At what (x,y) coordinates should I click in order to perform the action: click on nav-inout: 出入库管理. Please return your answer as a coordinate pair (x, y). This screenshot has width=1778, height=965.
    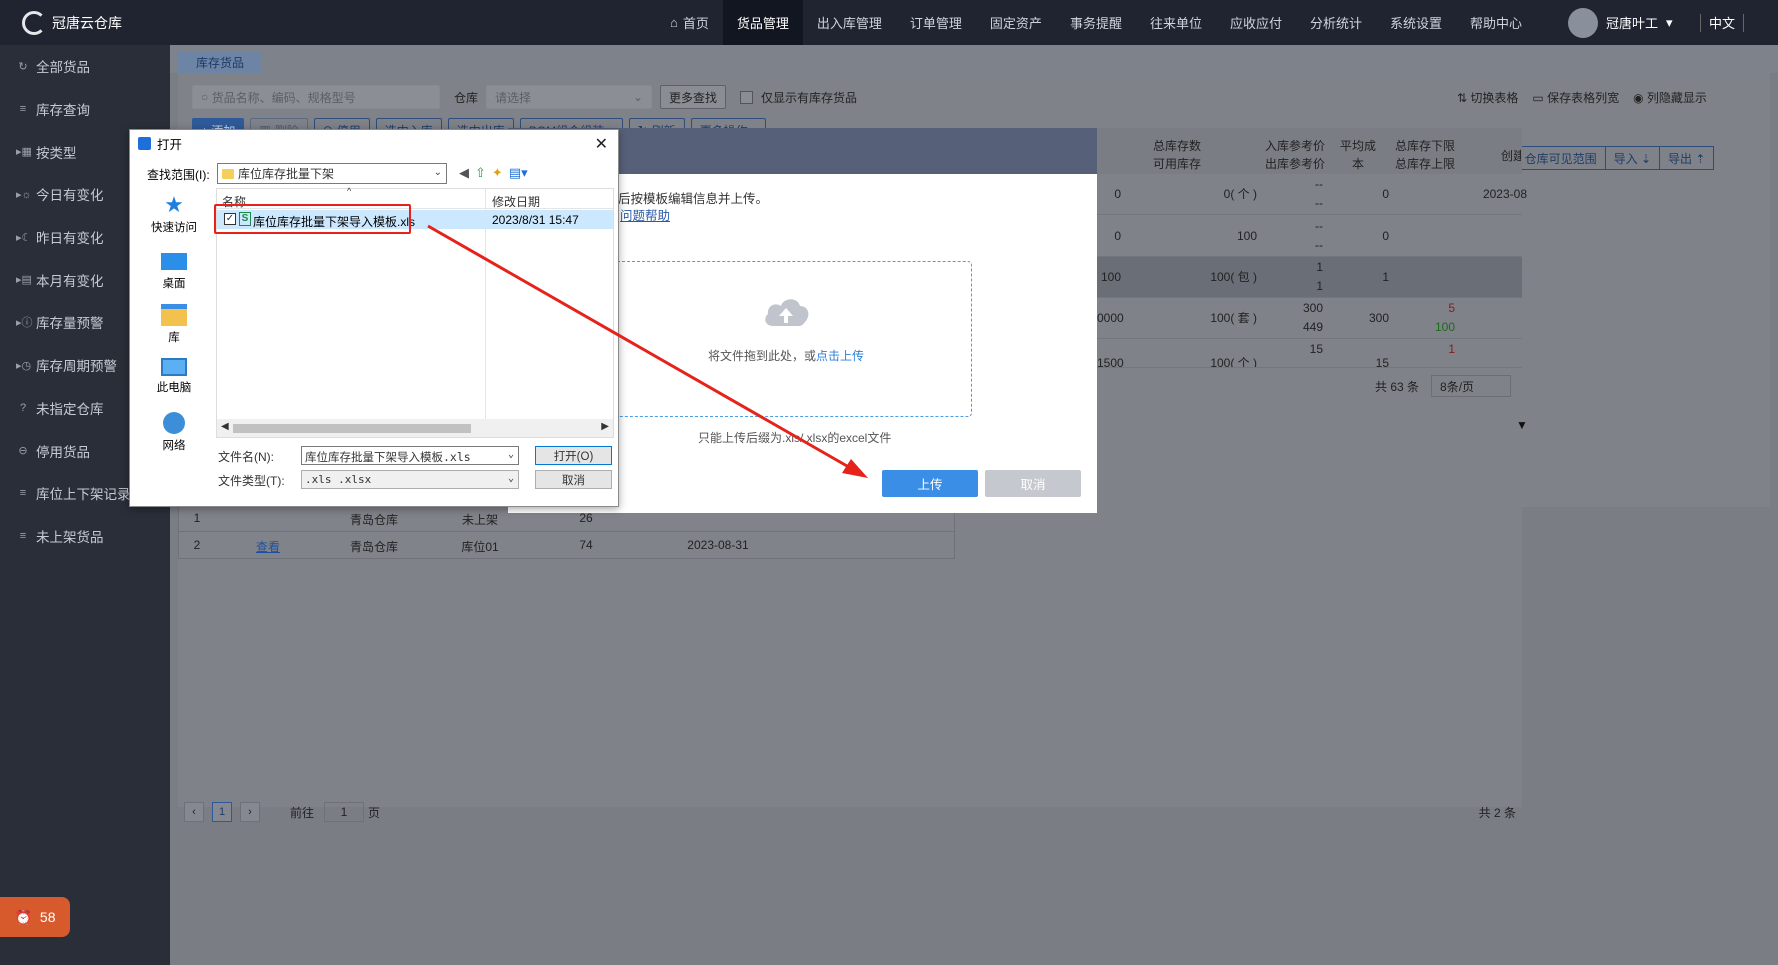
    Looking at the image, I should click on (849, 22).